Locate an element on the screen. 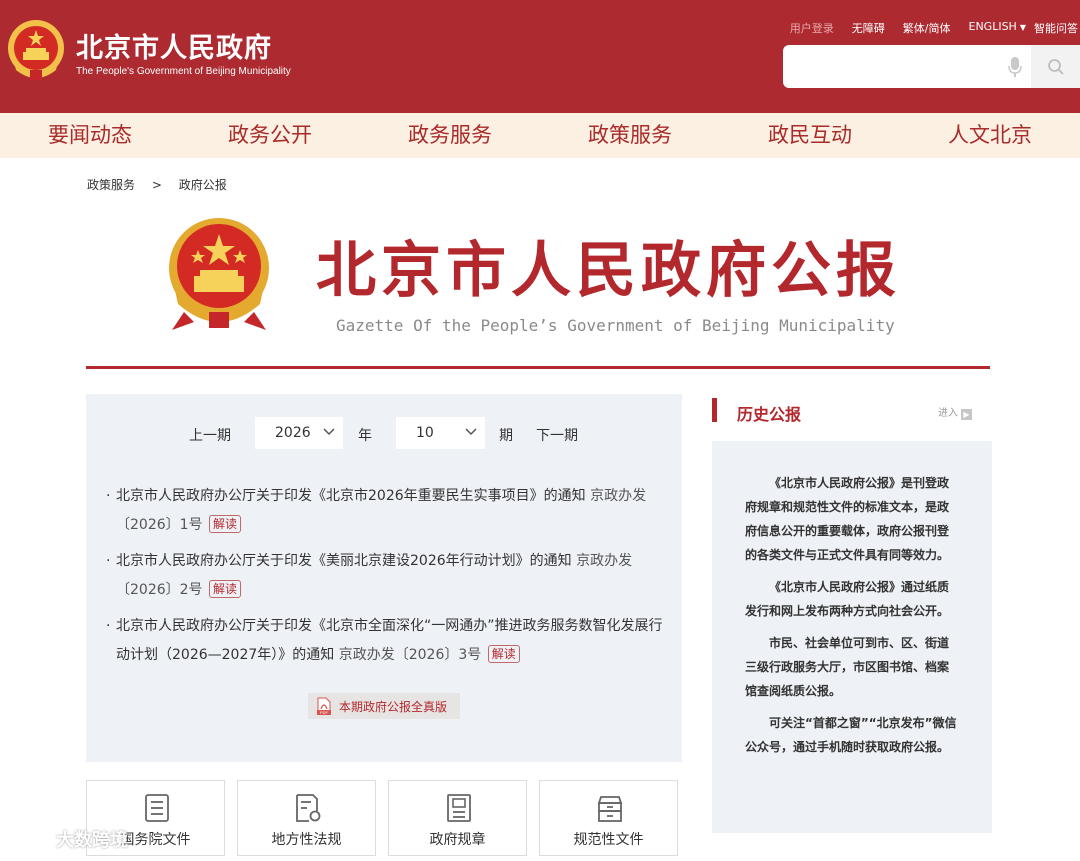 The image size is (1080, 861). traditional-simplified-link: 繁体/简体 is located at coordinates (927, 28).